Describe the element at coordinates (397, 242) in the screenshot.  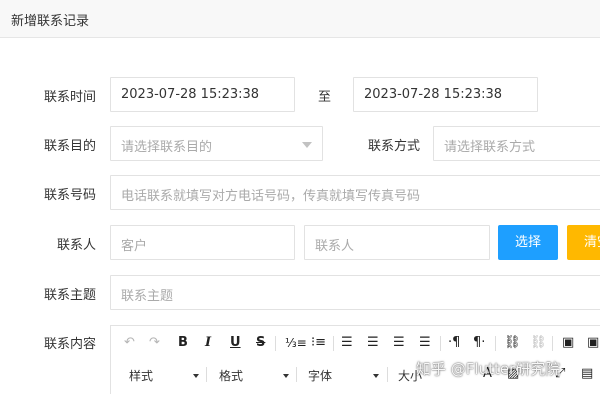
I see `contact-person-input: 联系人` at that location.